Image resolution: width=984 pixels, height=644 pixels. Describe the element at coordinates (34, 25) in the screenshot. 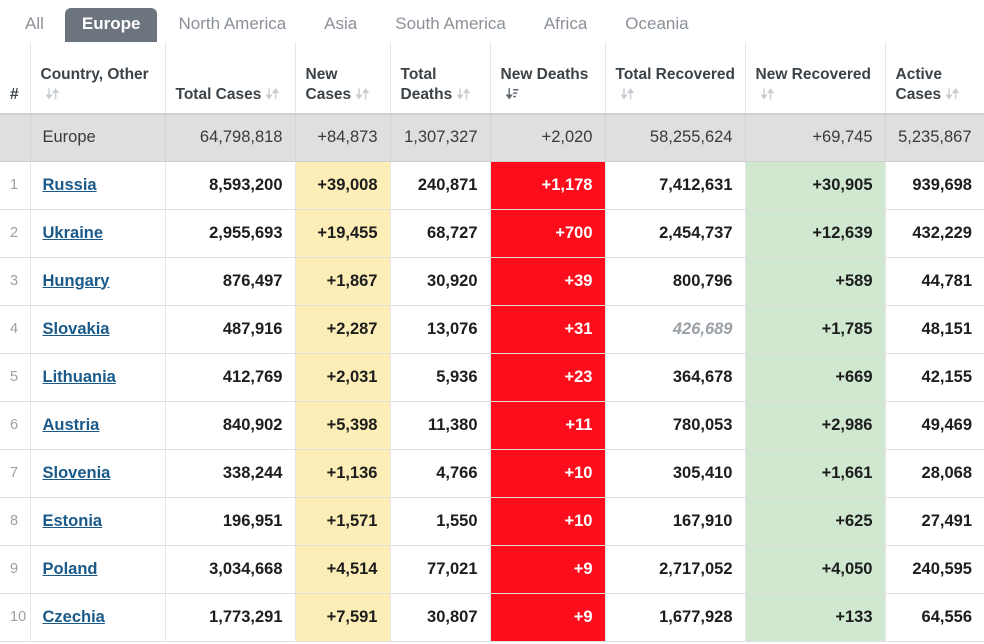

I see `tab-all: All` at that location.